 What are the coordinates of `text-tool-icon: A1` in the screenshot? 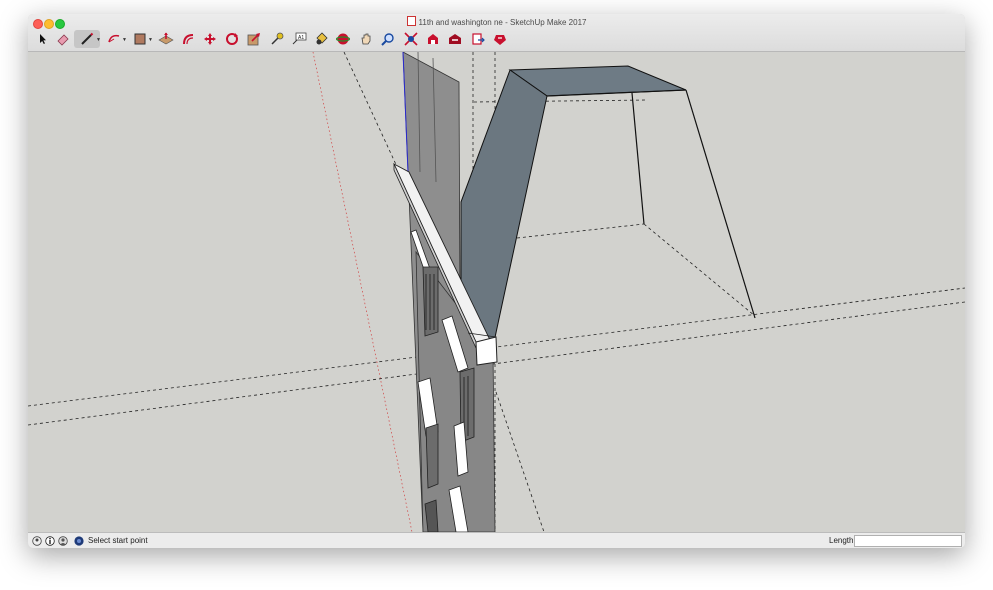 It's located at (299, 39).